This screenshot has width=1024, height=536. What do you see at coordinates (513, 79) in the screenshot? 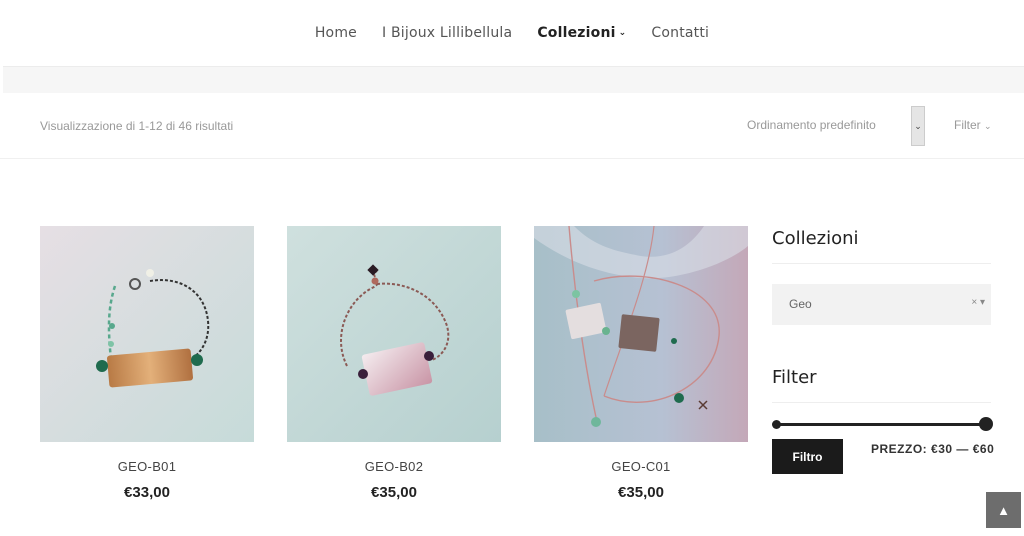
I see `header-divider-band` at bounding box center [513, 79].